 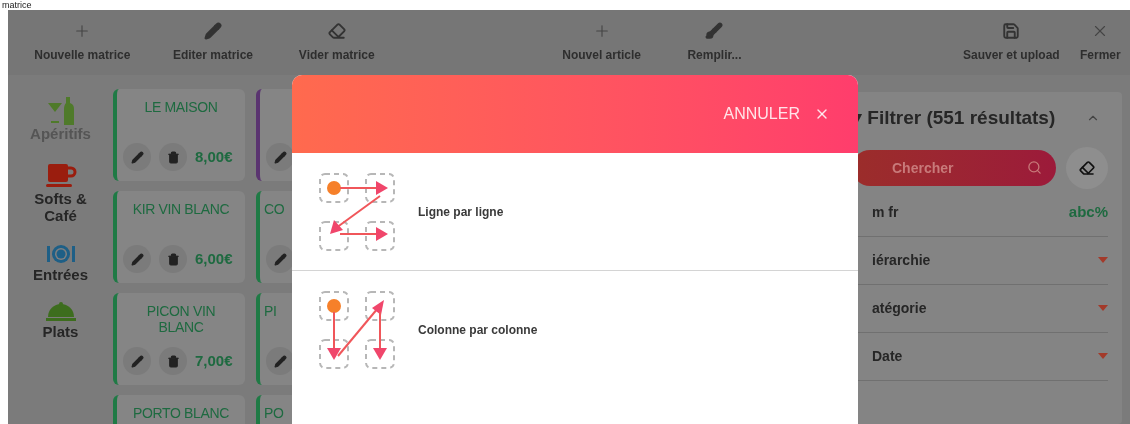 I want to click on article-card: PICON VIN BLANC 7,00€, so click(x=179, y=339).